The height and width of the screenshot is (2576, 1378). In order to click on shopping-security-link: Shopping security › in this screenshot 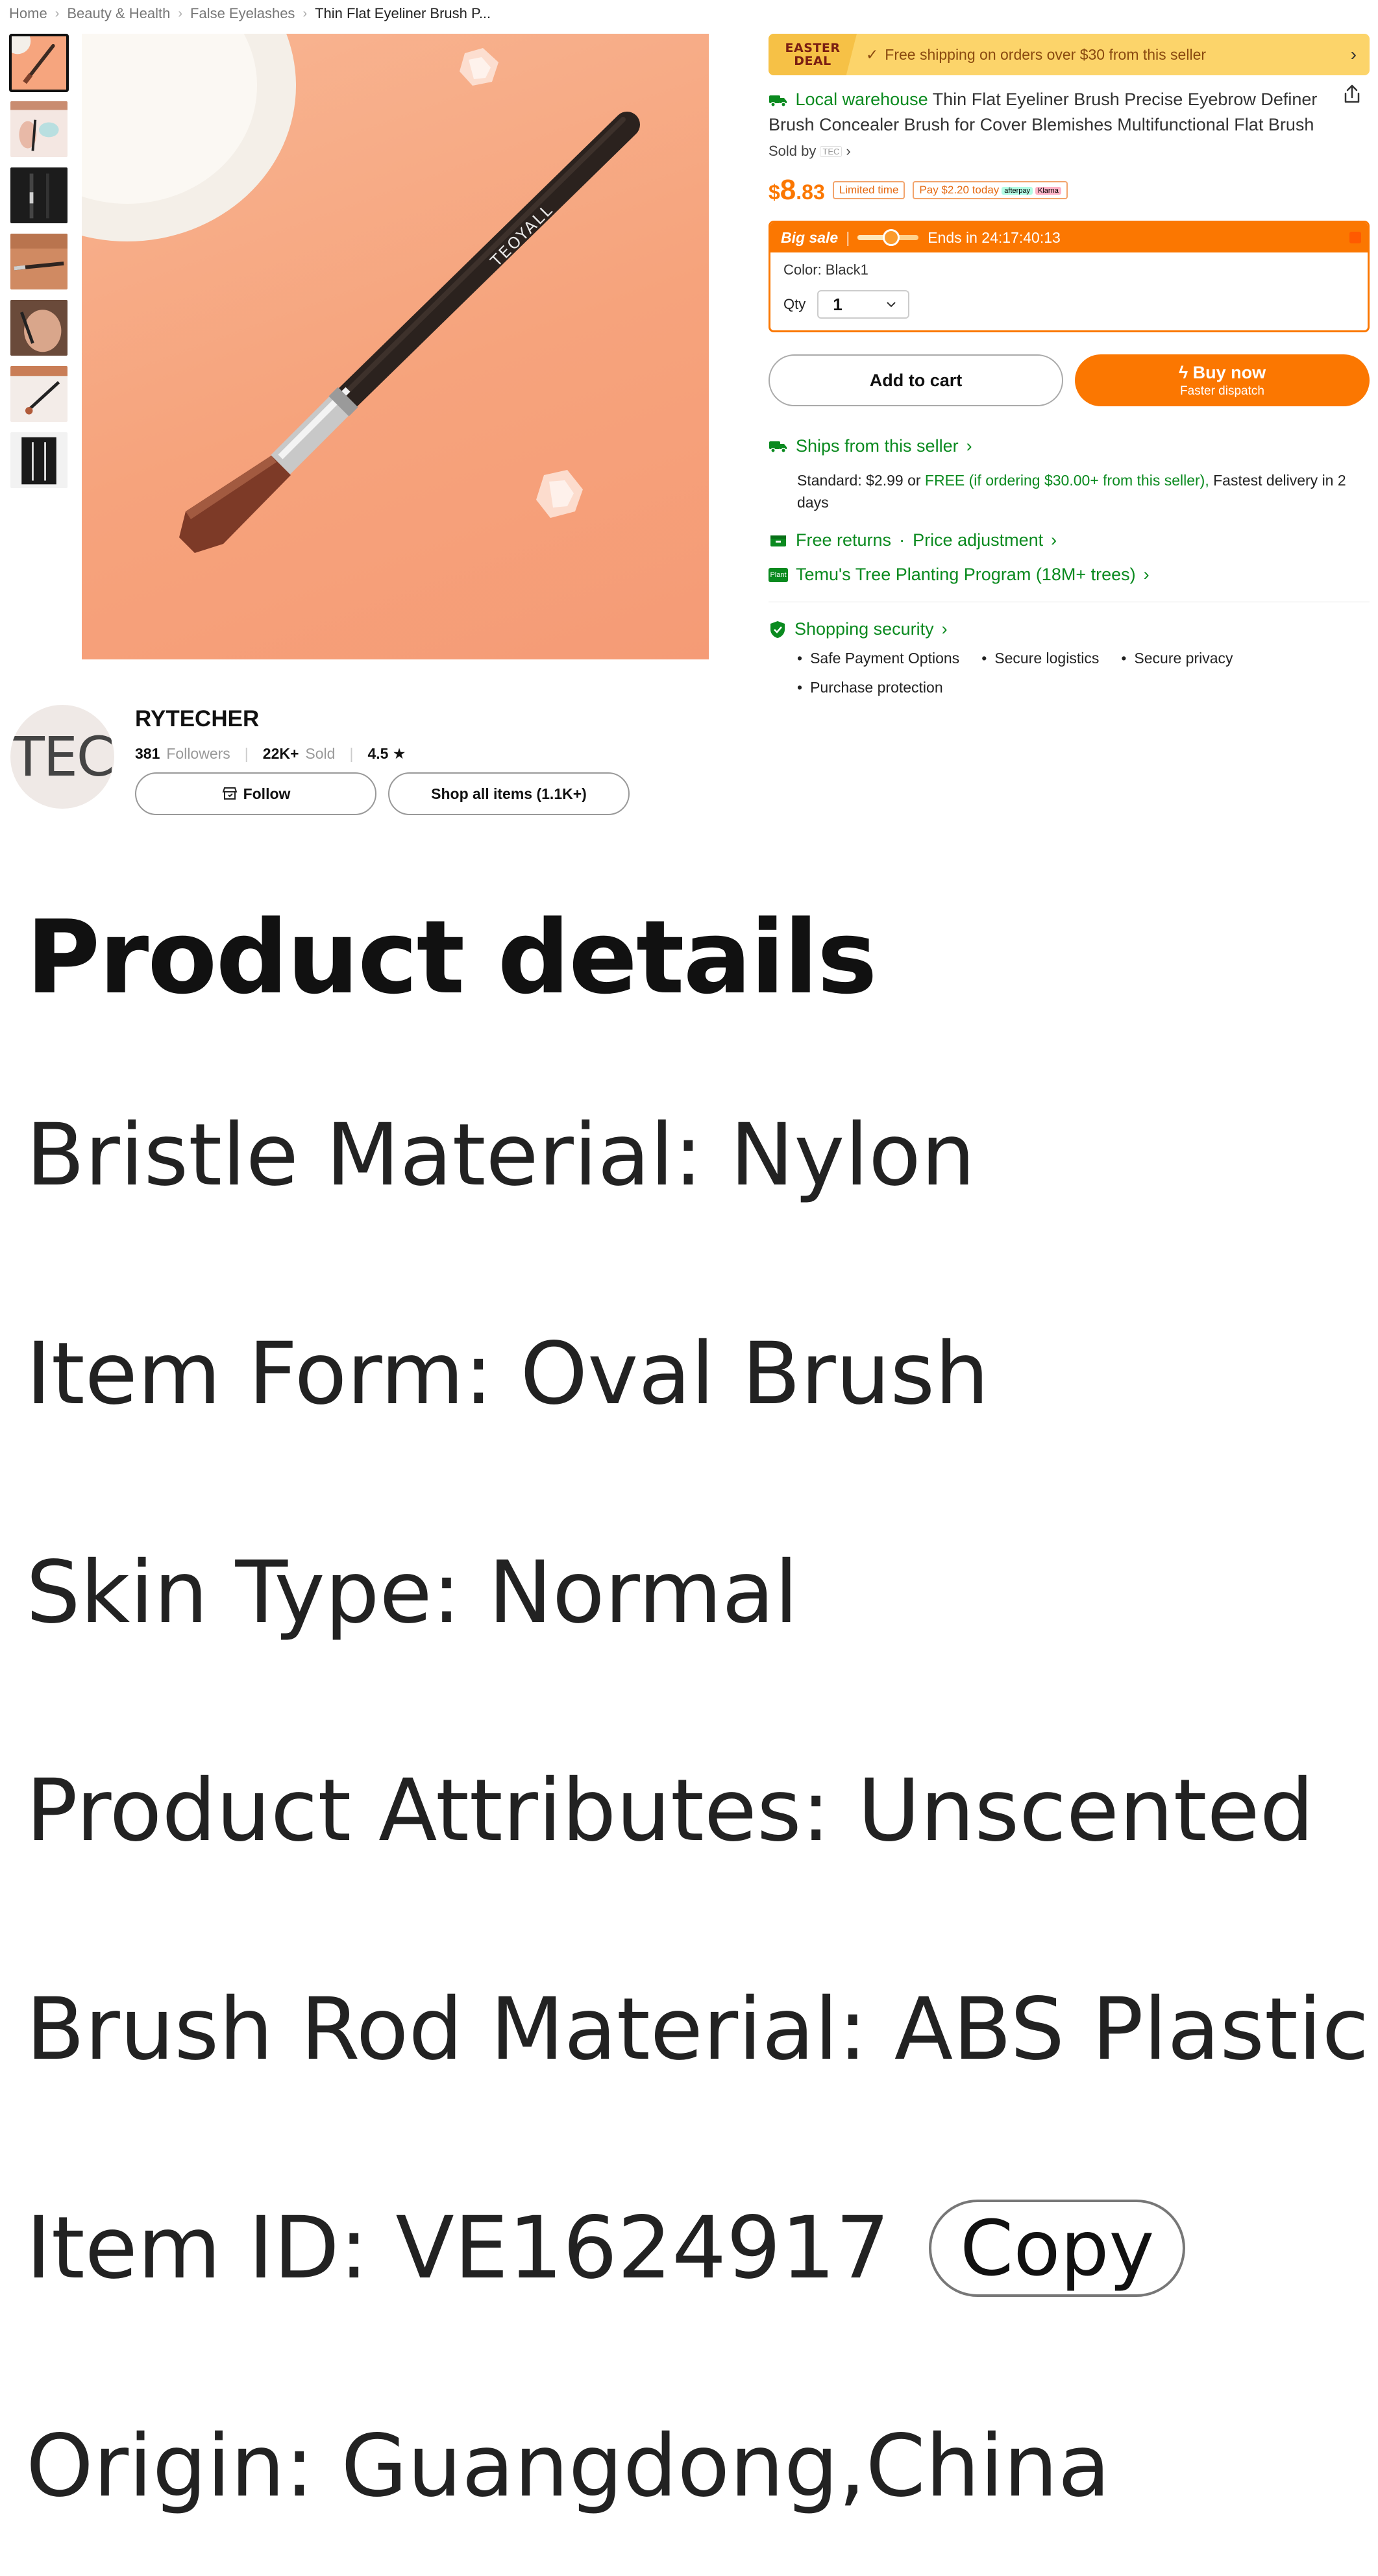, I will do `click(1069, 629)`.